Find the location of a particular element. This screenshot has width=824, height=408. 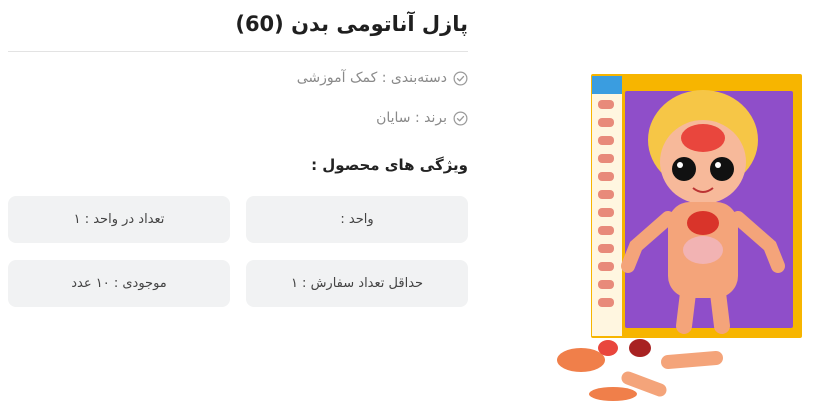

brand-text: برند : سایان is located at coordinates (411, 118).